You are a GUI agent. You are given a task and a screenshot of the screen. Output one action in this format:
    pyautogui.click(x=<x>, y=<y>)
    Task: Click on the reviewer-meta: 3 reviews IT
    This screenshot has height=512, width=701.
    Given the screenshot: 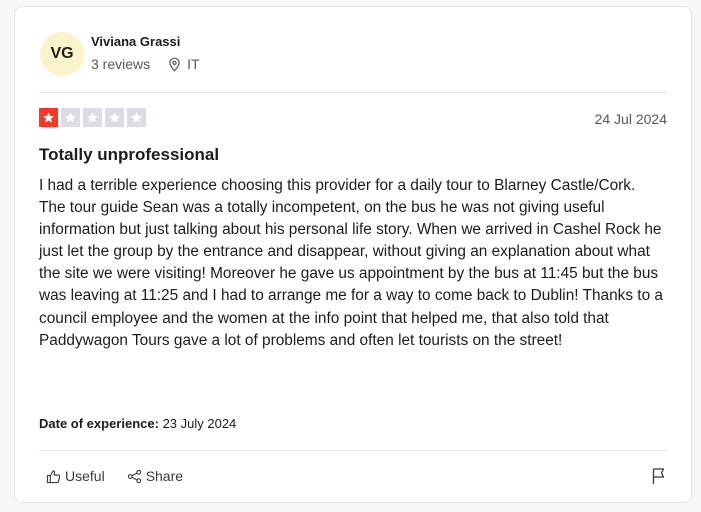 What is the action you would take?
    pyautogui.click(x=145, y=64)
    